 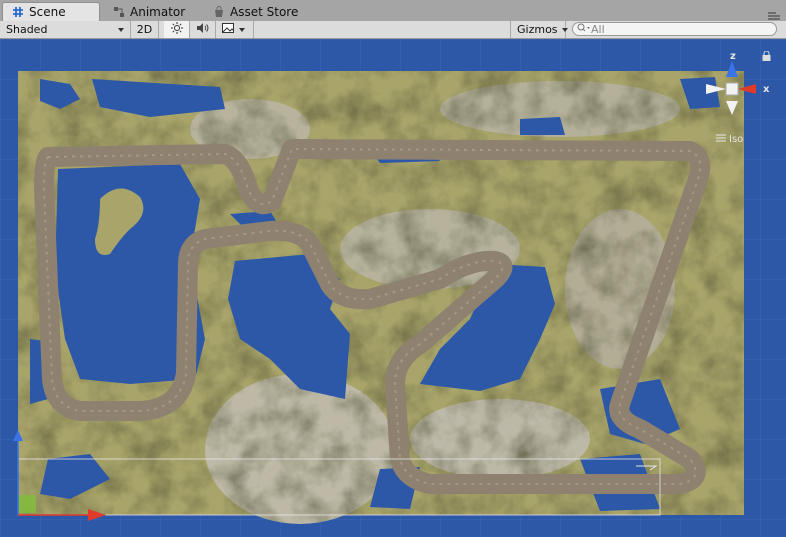 What do you see at coordinates (65, 29) in the screenshot?
I see `draw-mode-dropdown: Shaded` at bounding box center [65, 29].